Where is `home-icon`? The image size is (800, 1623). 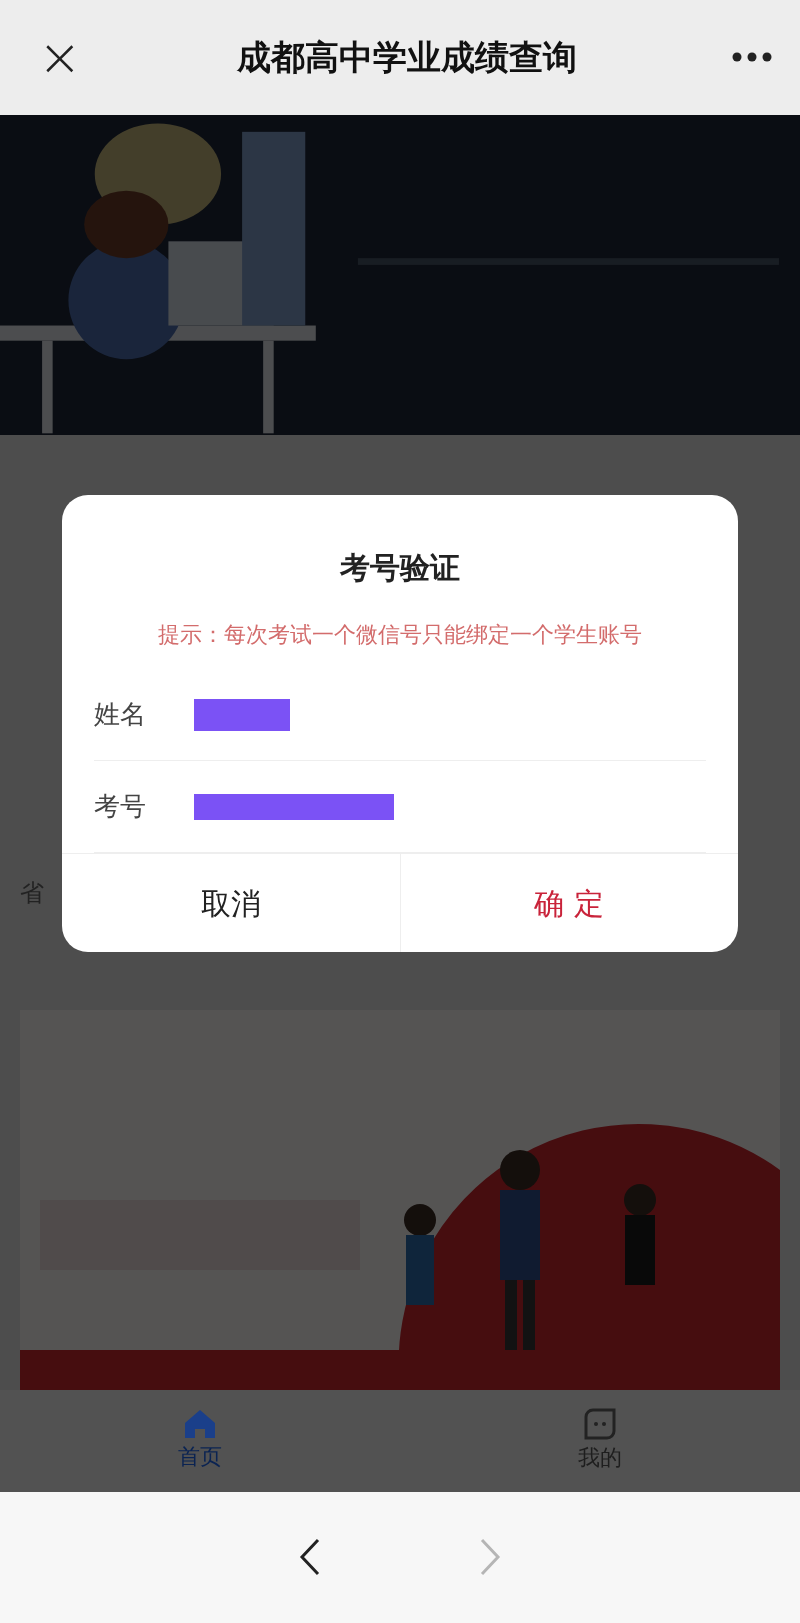 home-icon is located at coordinates (200, 1424).